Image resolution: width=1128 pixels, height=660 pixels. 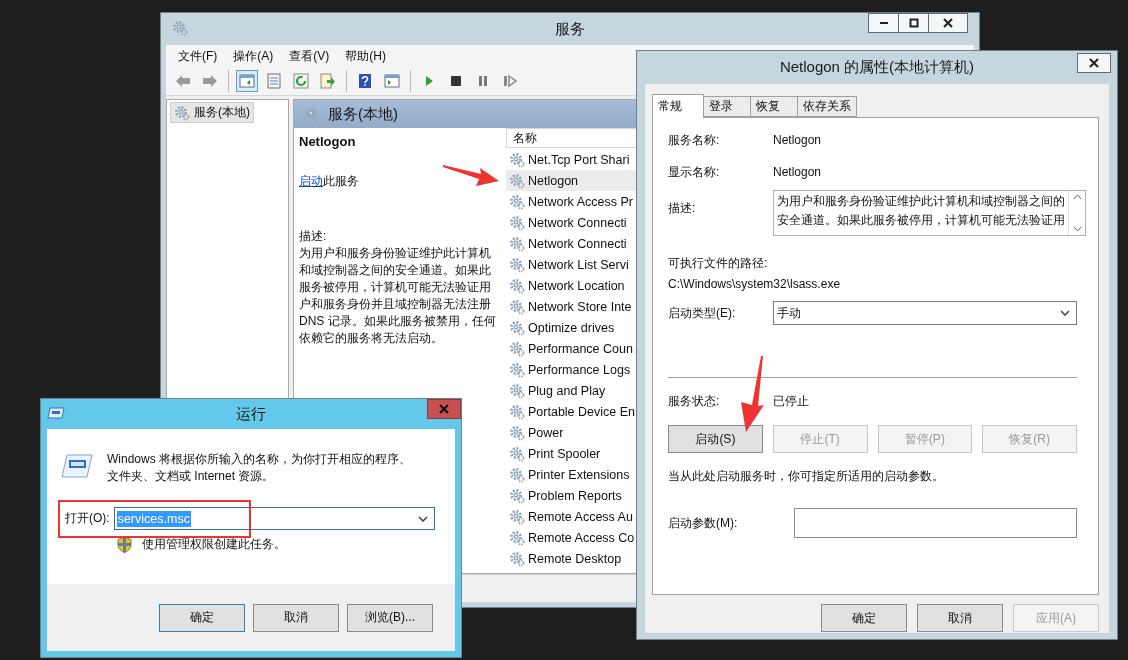 I want to click on service-row-name: Performance Coun, so click(x=580, y=348).